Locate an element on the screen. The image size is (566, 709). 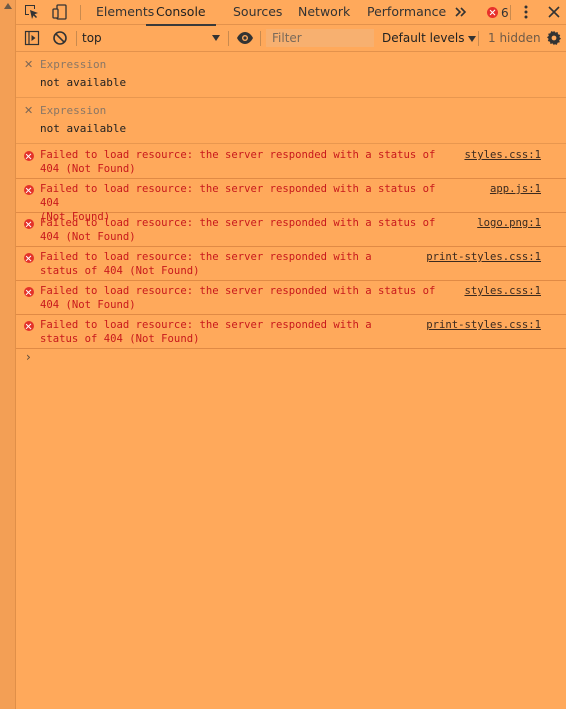
error-count-badge: 6 is located at coordinates (496, 12).